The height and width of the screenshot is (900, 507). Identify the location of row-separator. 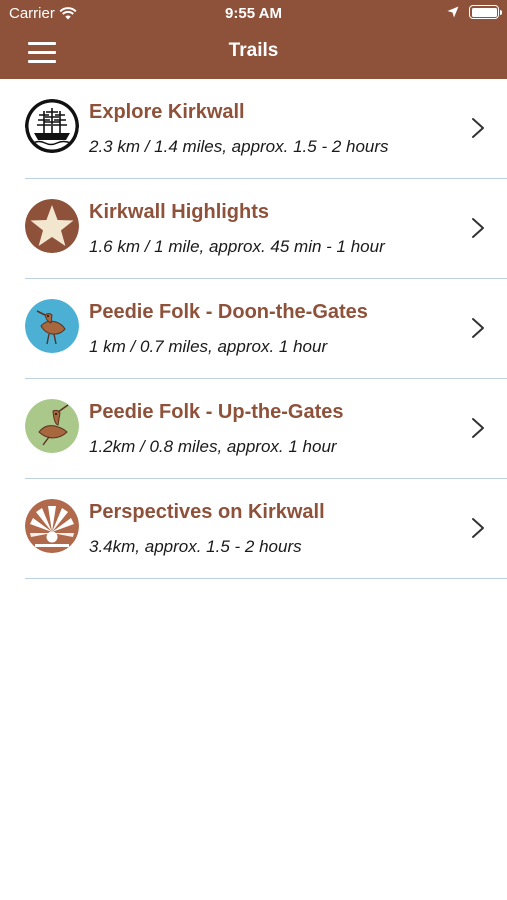
(266, 578).